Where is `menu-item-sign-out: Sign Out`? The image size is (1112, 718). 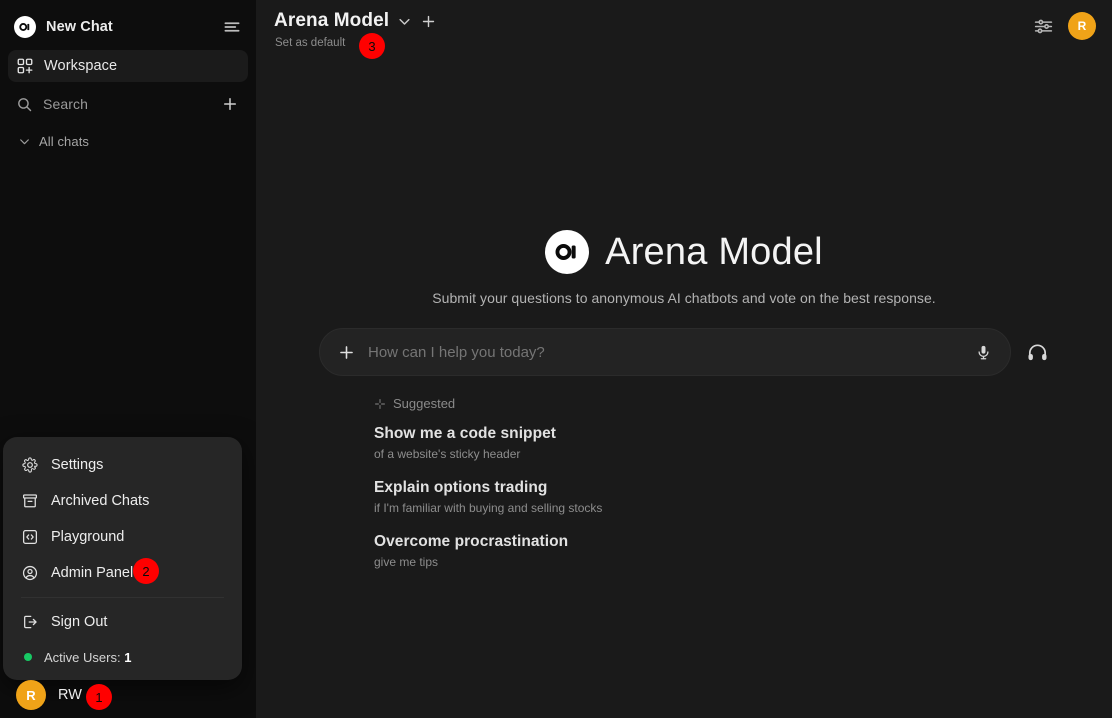 menu-item-sign-out: Sign Out is located at coordinates (122, 622).